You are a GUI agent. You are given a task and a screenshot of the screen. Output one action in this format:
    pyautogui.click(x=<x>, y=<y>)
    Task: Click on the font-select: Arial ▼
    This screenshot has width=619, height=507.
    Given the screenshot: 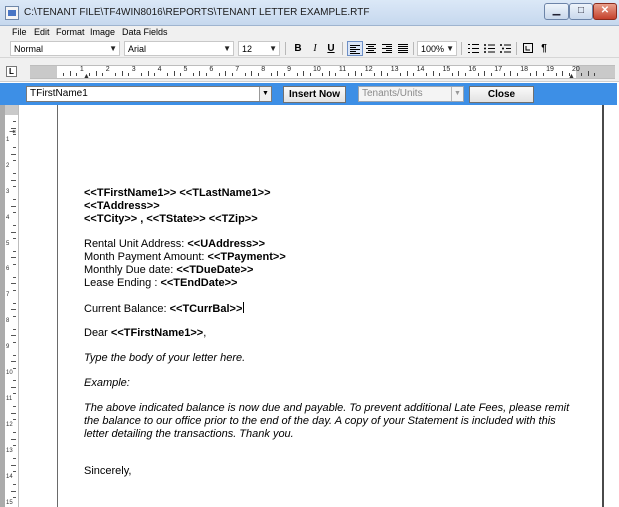 What is the action you would take?
    pyautogui.click(x=179, y=48)
    